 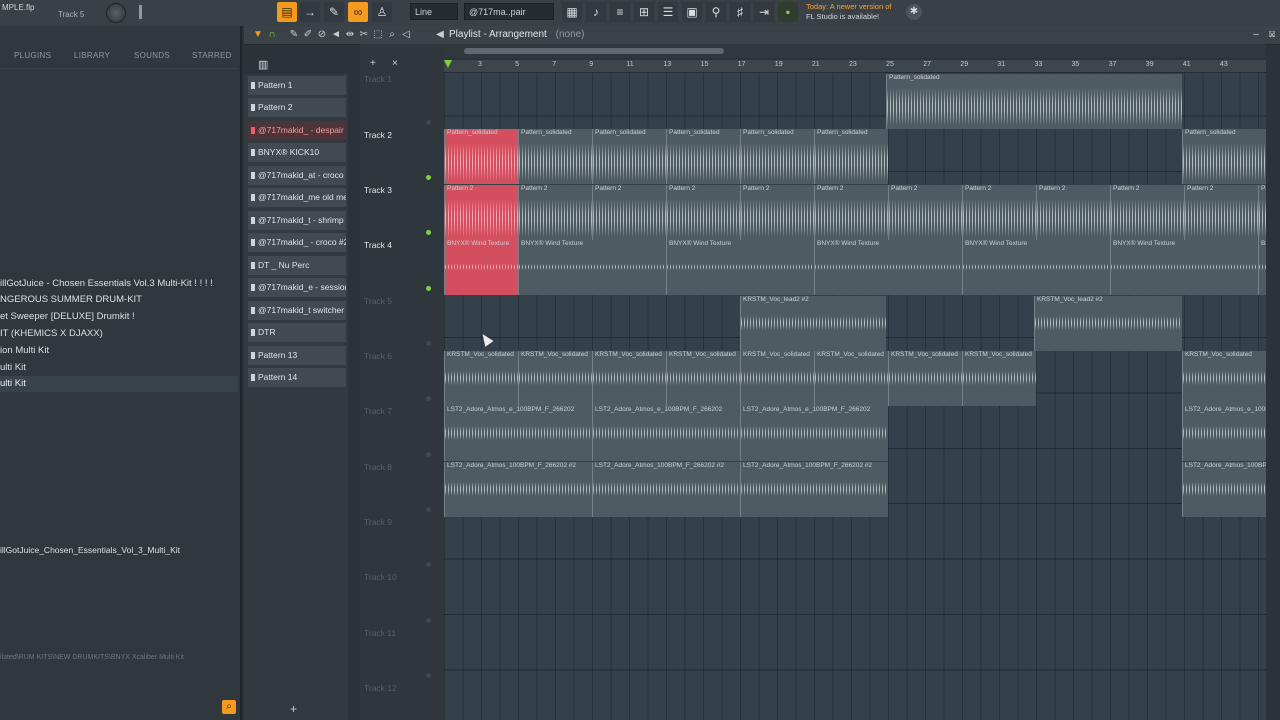 What do you see at coordinates (378, 411) in the screenshot?
I see `track-name: Track 7` at bounding box center [378, 411].